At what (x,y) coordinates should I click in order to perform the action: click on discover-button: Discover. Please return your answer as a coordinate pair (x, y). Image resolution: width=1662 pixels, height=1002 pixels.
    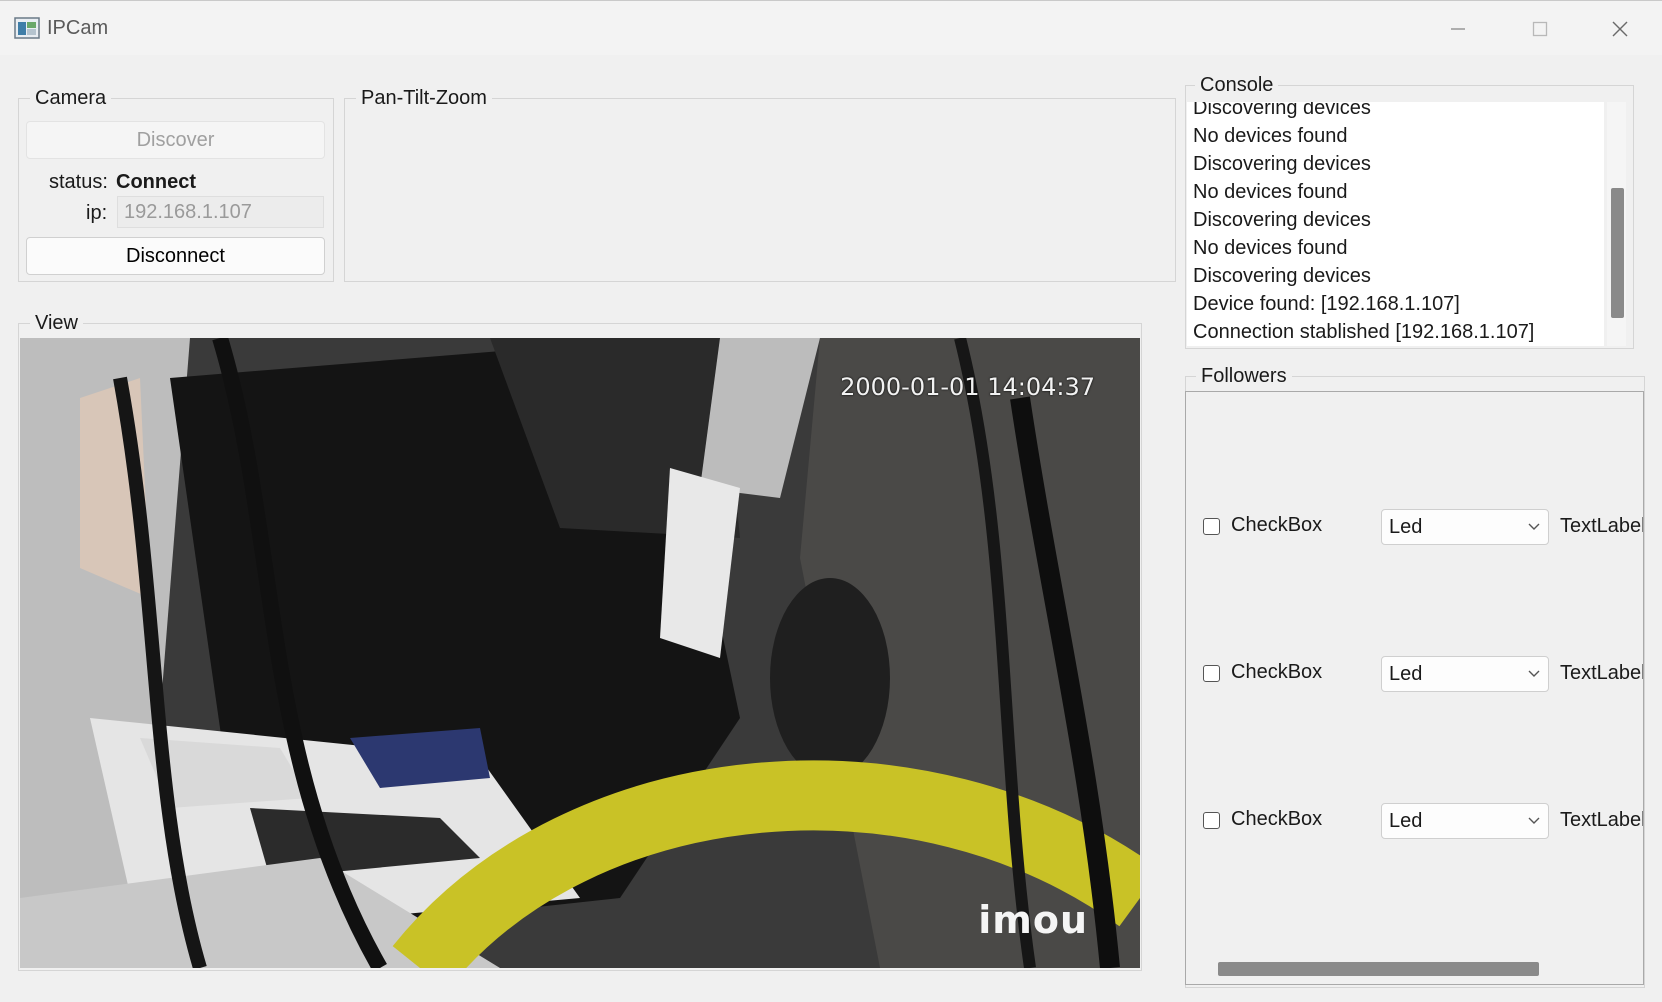
    Looking at the image, I should click on (175, 140).